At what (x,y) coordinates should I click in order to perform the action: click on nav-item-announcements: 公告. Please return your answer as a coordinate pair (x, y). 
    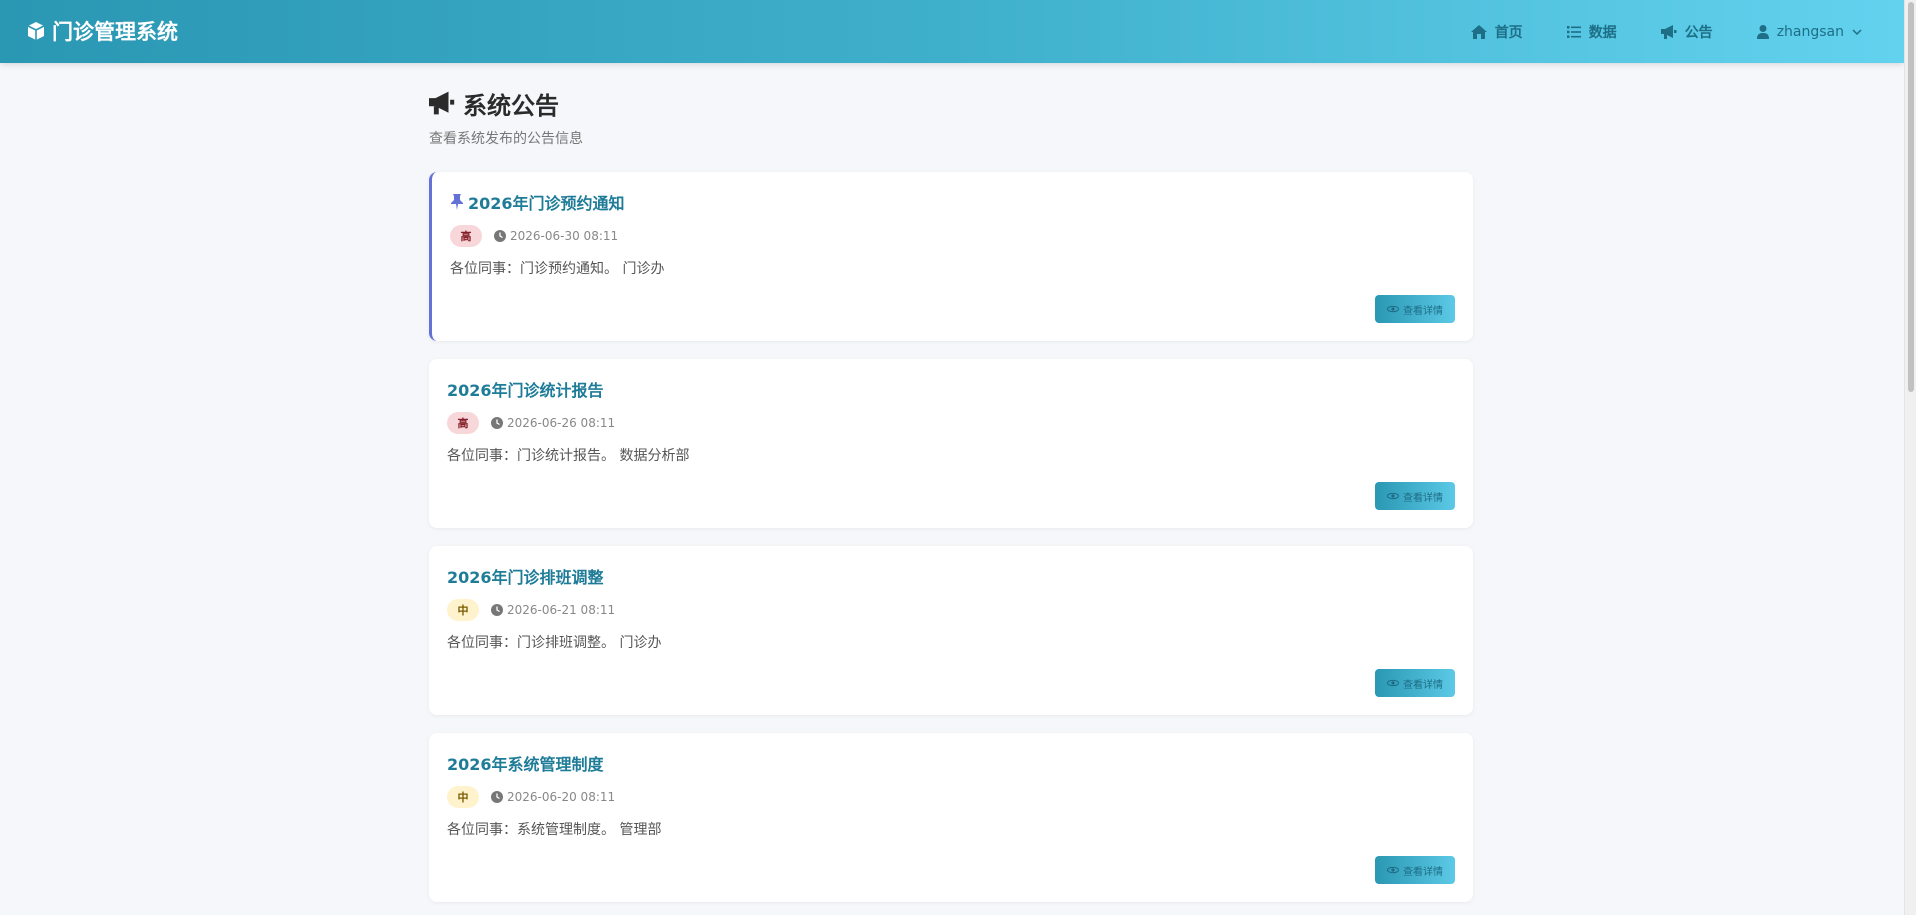
    Looking at the image, I should click on (1686, 32).